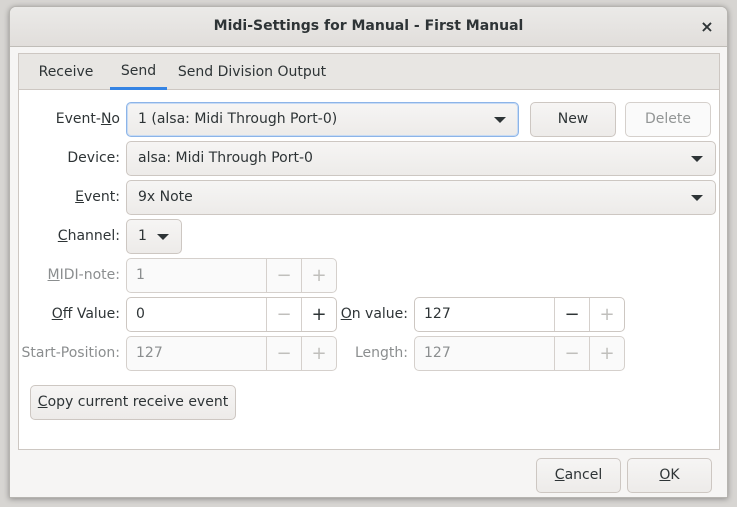 Image resolution: width=737 pixels, height=507 pixels. Describe the element at coordinates (421, 197) in the screenshot. I see `event-combo: 9x Note` at that location.